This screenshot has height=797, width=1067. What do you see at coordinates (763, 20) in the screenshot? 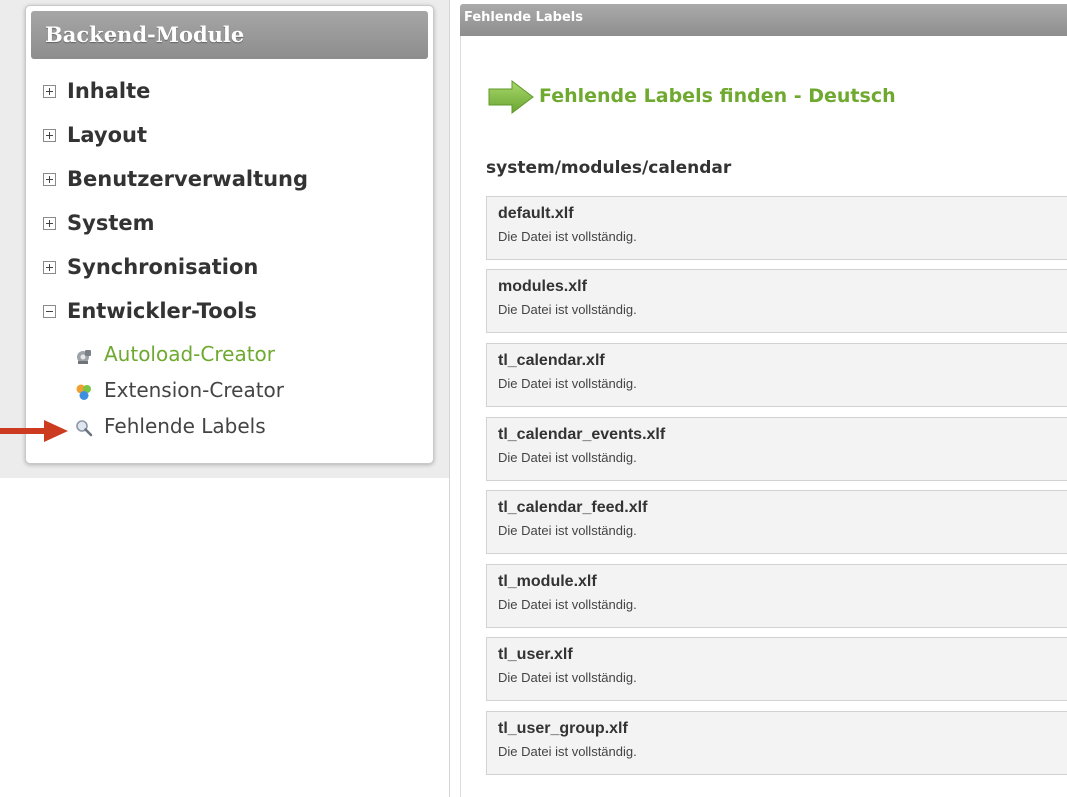
I see `content-header: Fehlende Labels` at bounding box center [763, 20].